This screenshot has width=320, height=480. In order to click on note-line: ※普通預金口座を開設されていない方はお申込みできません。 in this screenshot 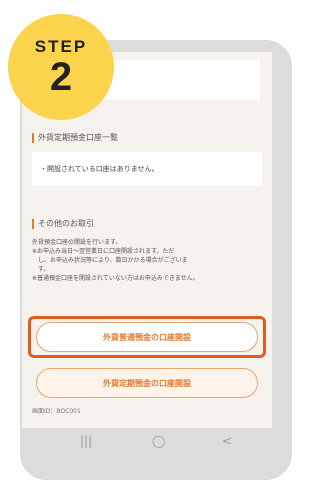, I will do `click(115, 278)`.